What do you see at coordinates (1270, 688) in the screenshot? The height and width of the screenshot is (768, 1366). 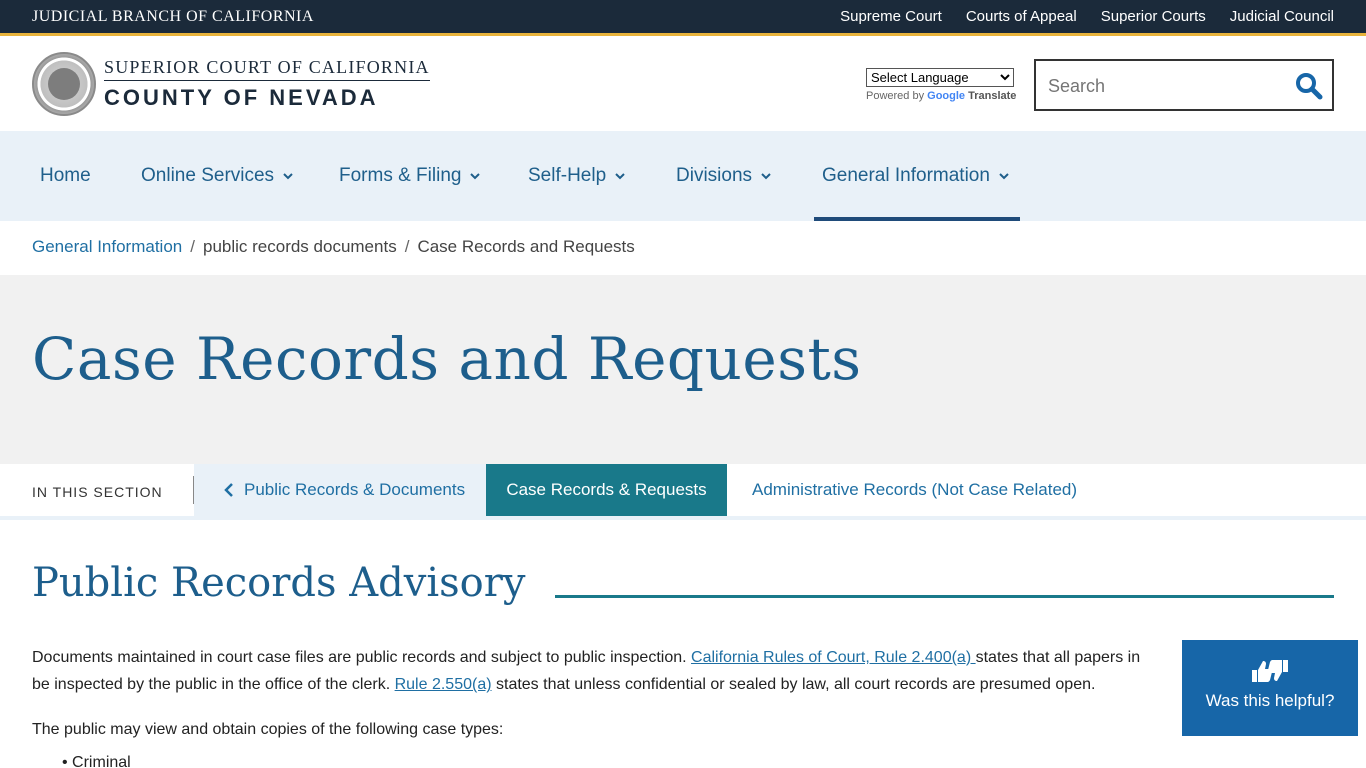 I see `was-this-helpful-button: Was this helpful?` at bounding box center [1270, 688].